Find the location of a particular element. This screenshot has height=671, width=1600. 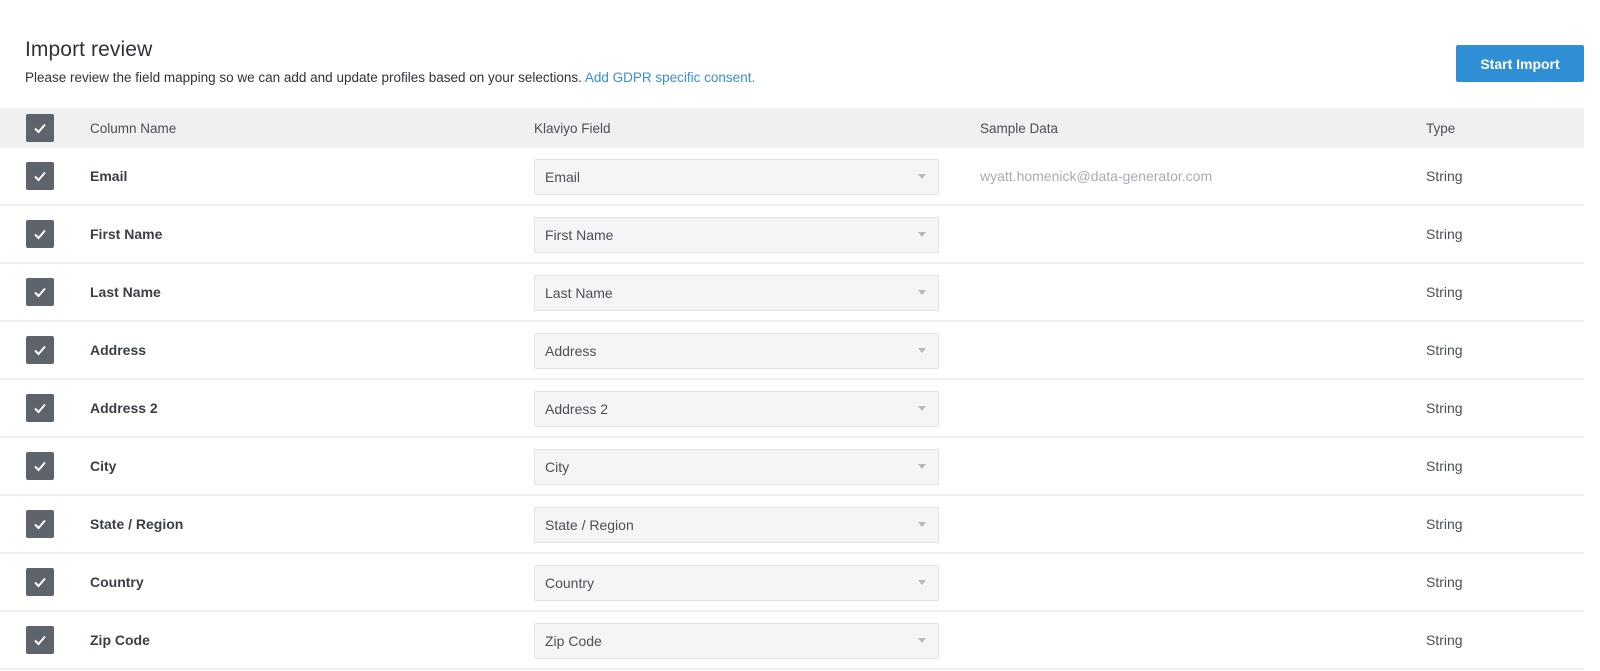

row-sample-data: wyatt.homenick@data-generator.com is located at coordinates (1096, 176).